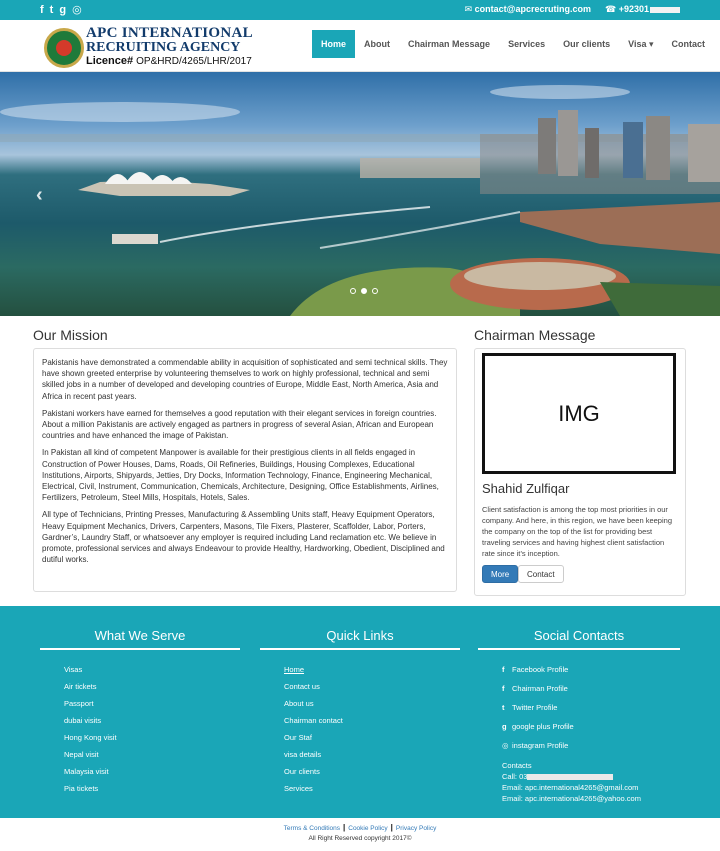 The height and width of the screenshot is (851, 720). I want to click on carousel-indicators, so click(364, 291).